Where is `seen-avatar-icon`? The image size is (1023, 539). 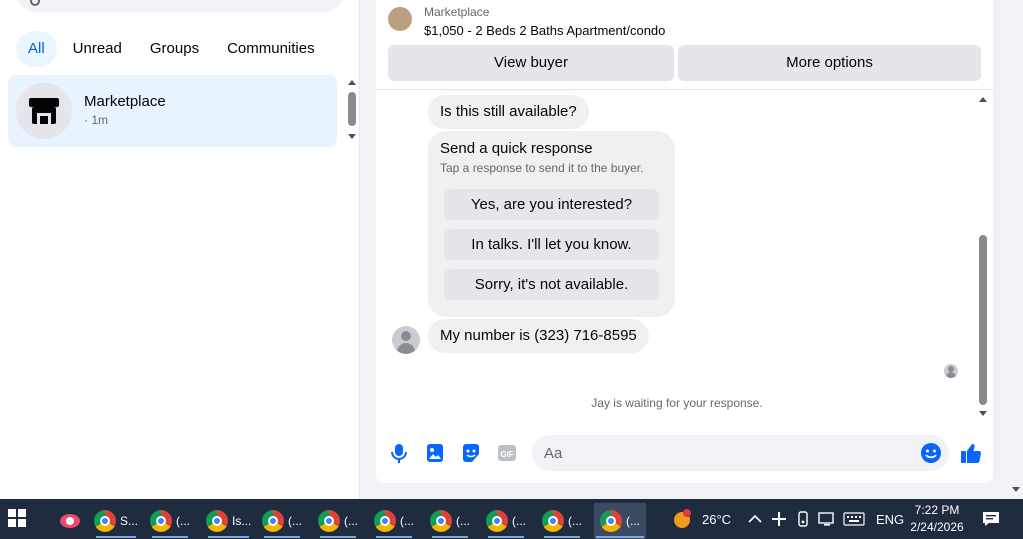
seen-avatar-icon is located at coordinates (951, 371).